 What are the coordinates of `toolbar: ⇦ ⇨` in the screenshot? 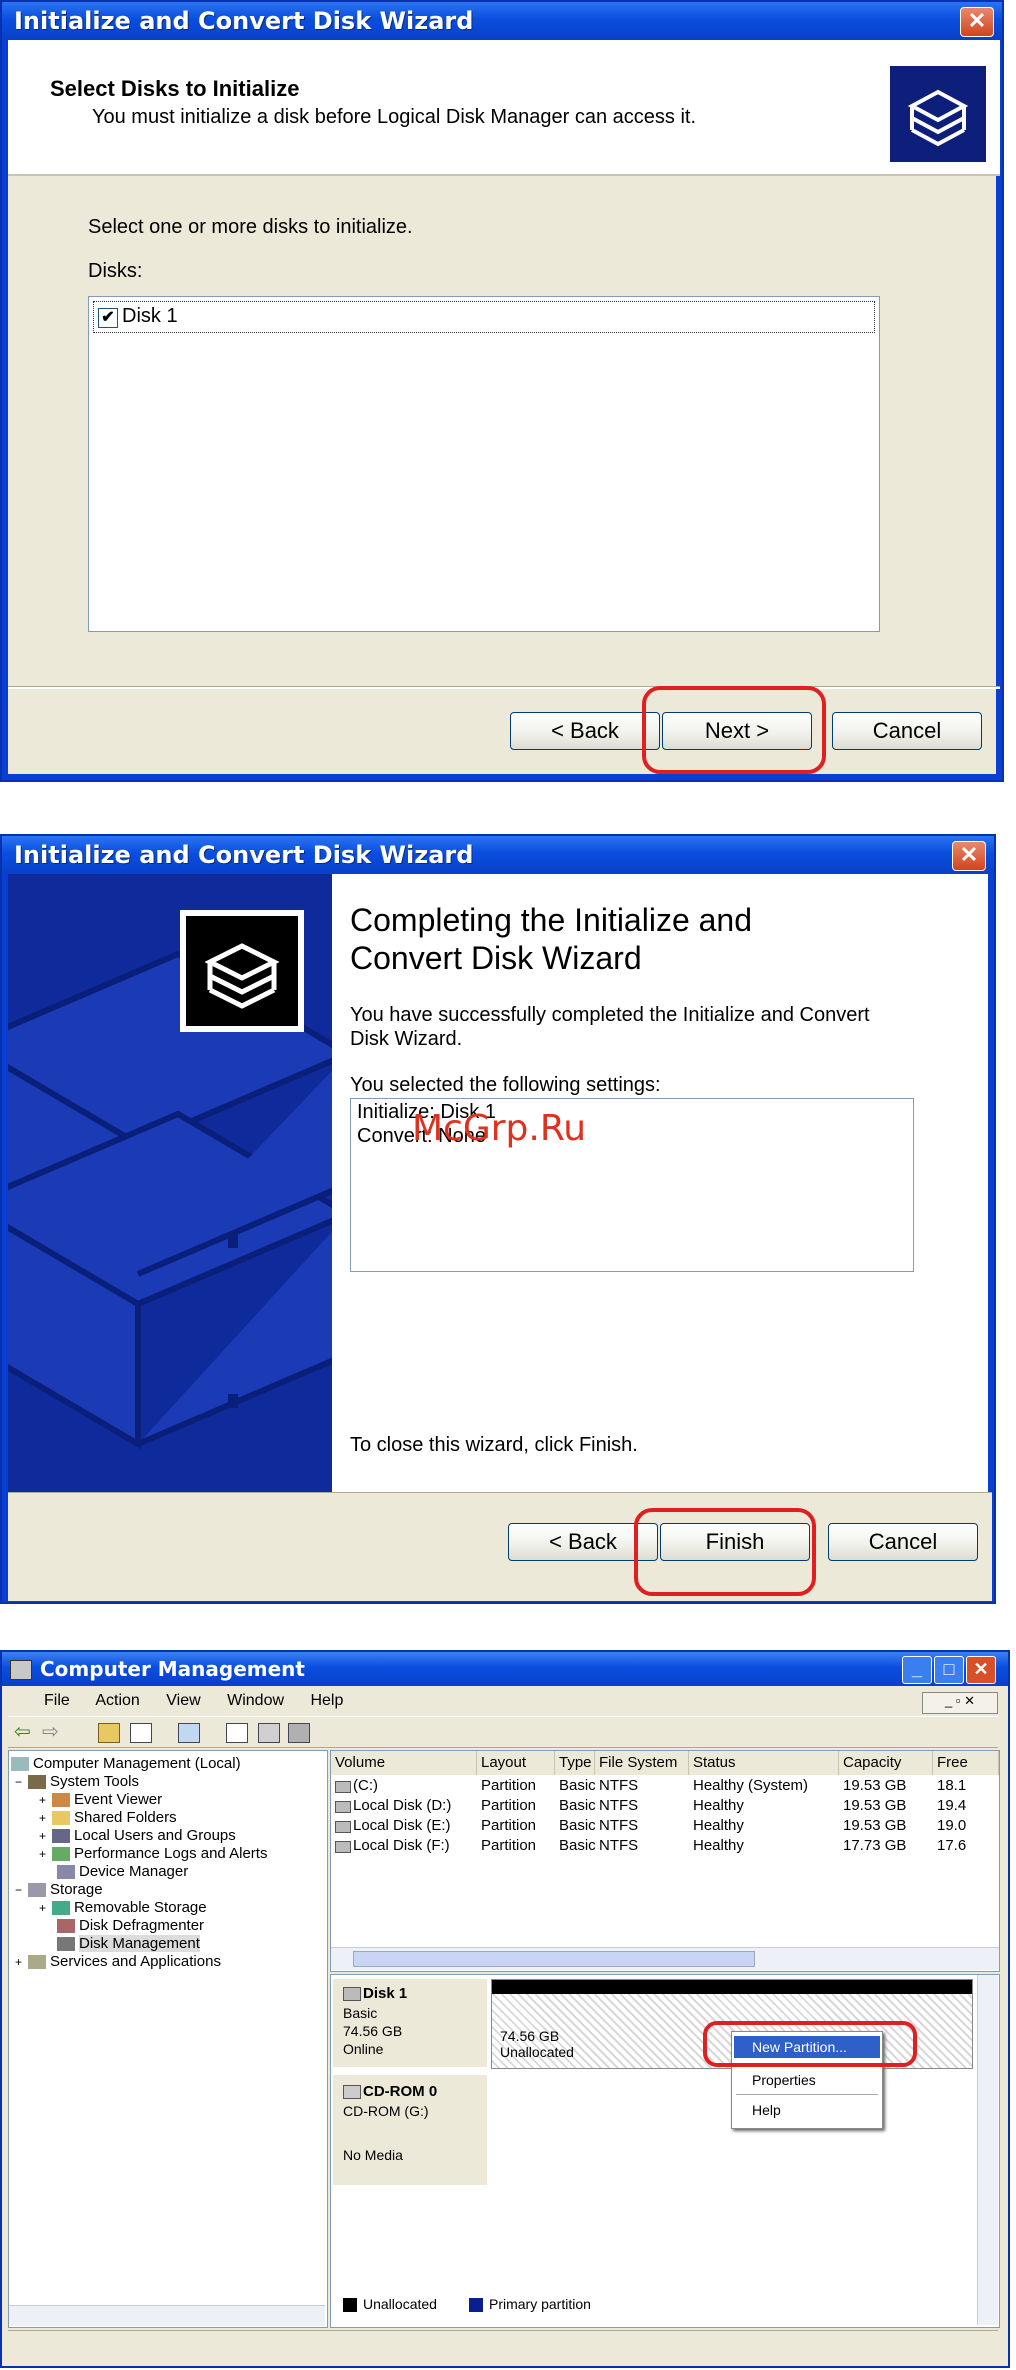 It's located at (503, 1732).